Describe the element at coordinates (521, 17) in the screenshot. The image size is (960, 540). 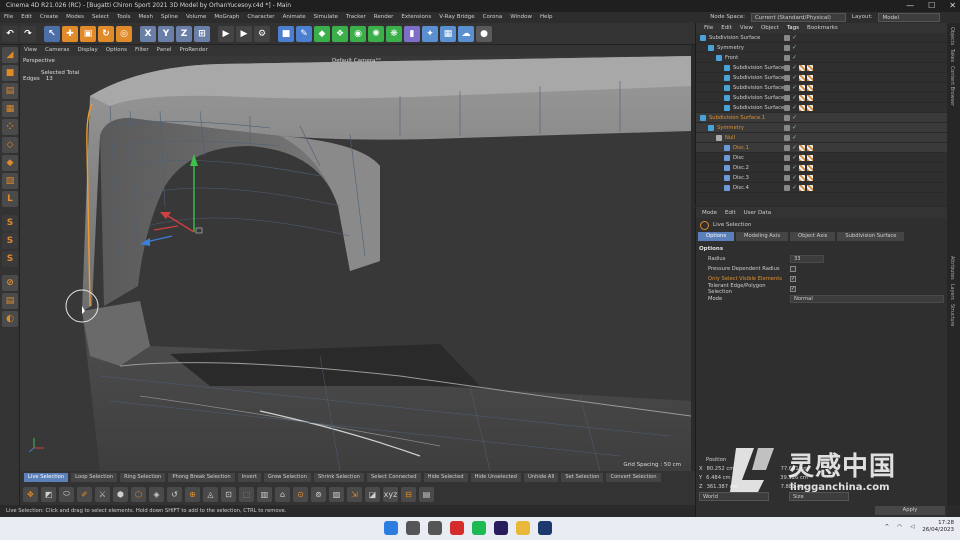
I see `menu-window: Window` at that location.